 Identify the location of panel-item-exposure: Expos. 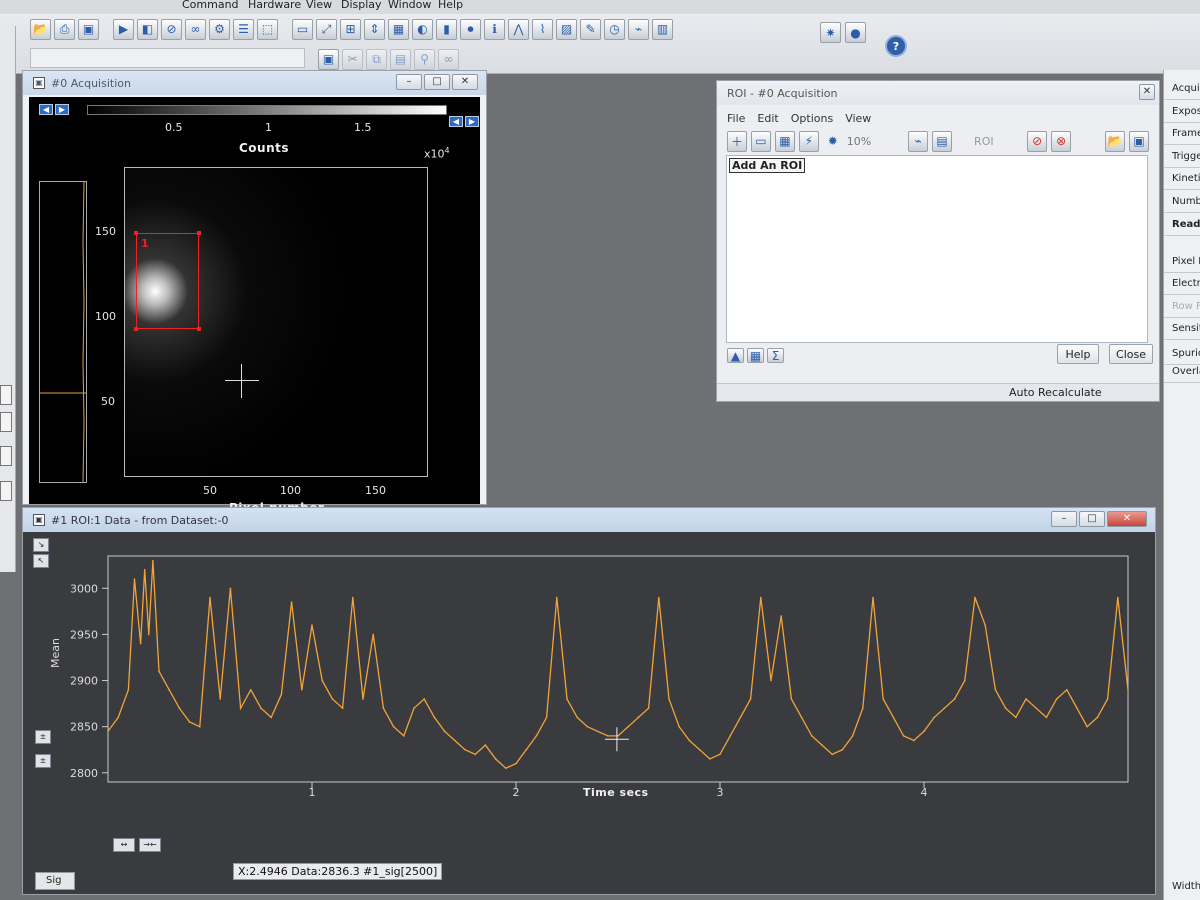
(1182, 112).